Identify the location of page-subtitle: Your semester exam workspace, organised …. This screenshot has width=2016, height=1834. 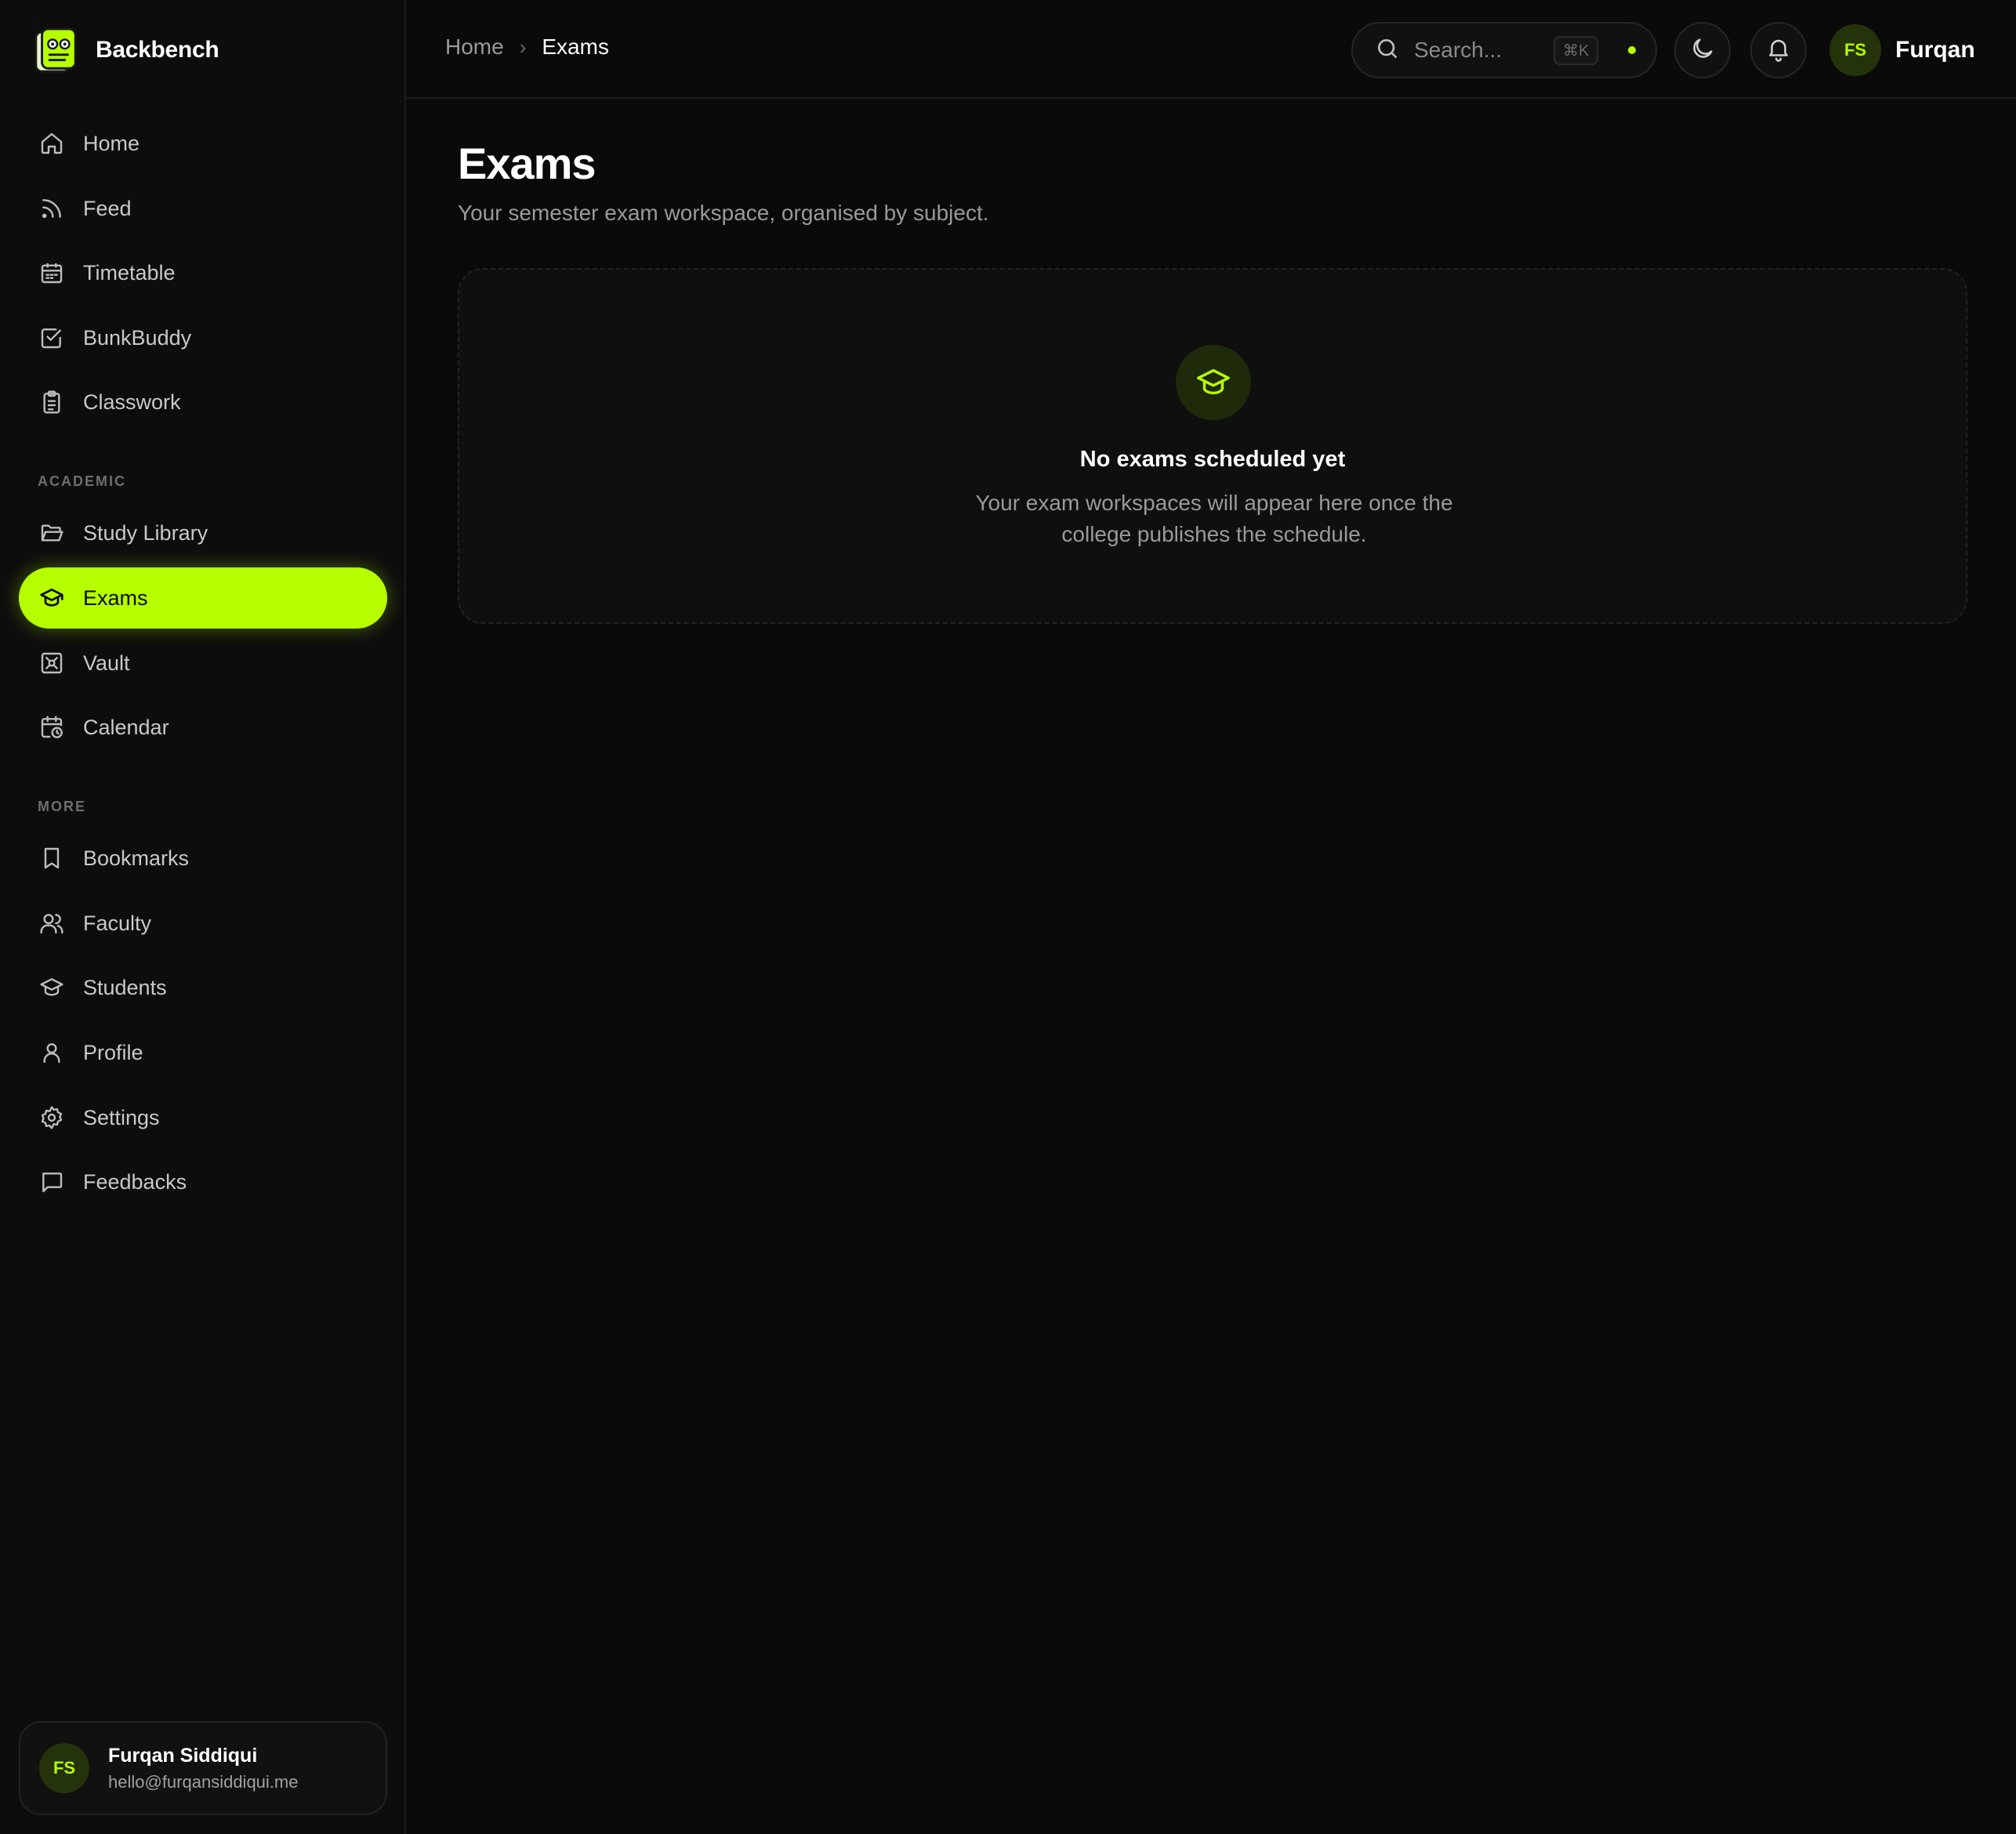
(723, 213).